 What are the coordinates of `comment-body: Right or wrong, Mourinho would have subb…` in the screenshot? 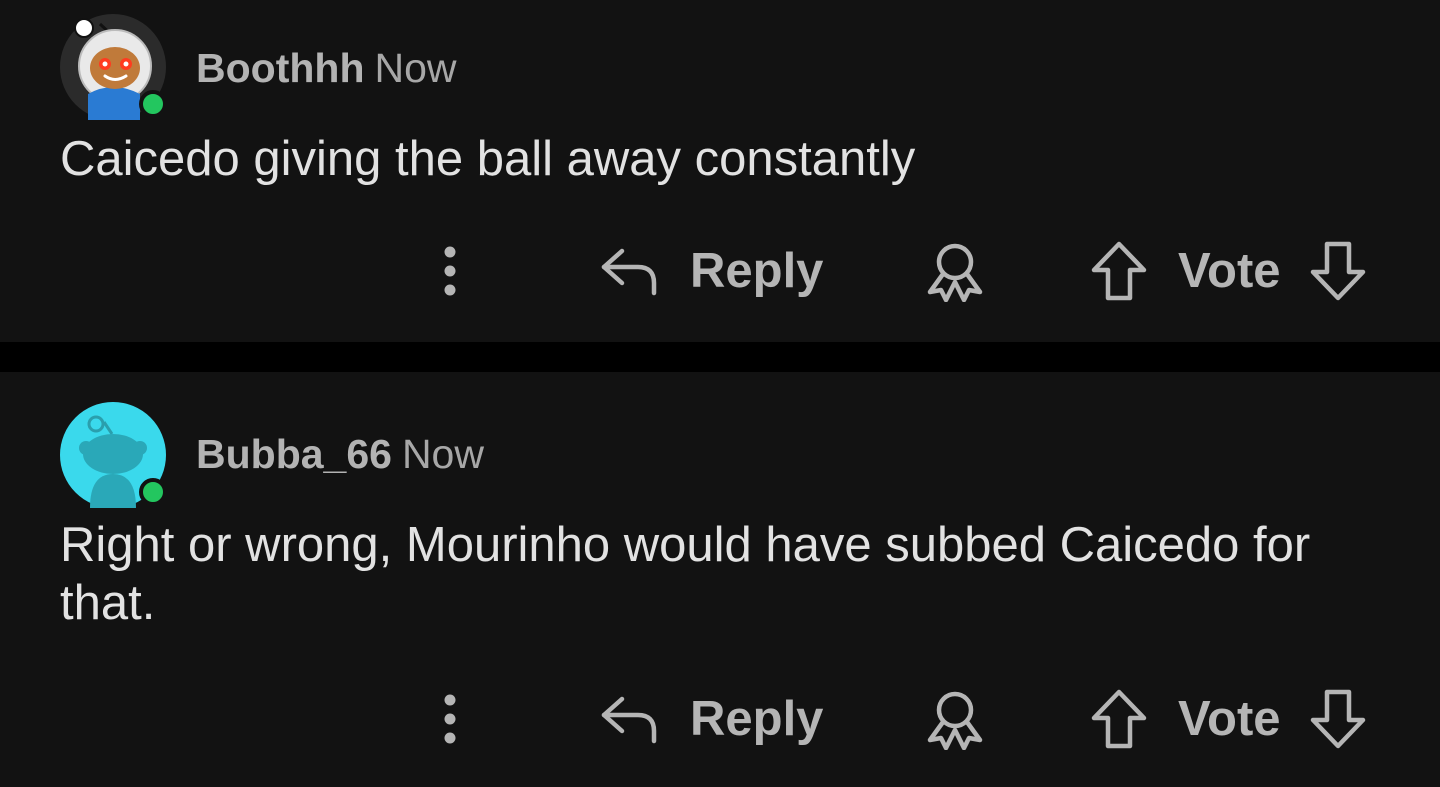 It's located at (685, 574).